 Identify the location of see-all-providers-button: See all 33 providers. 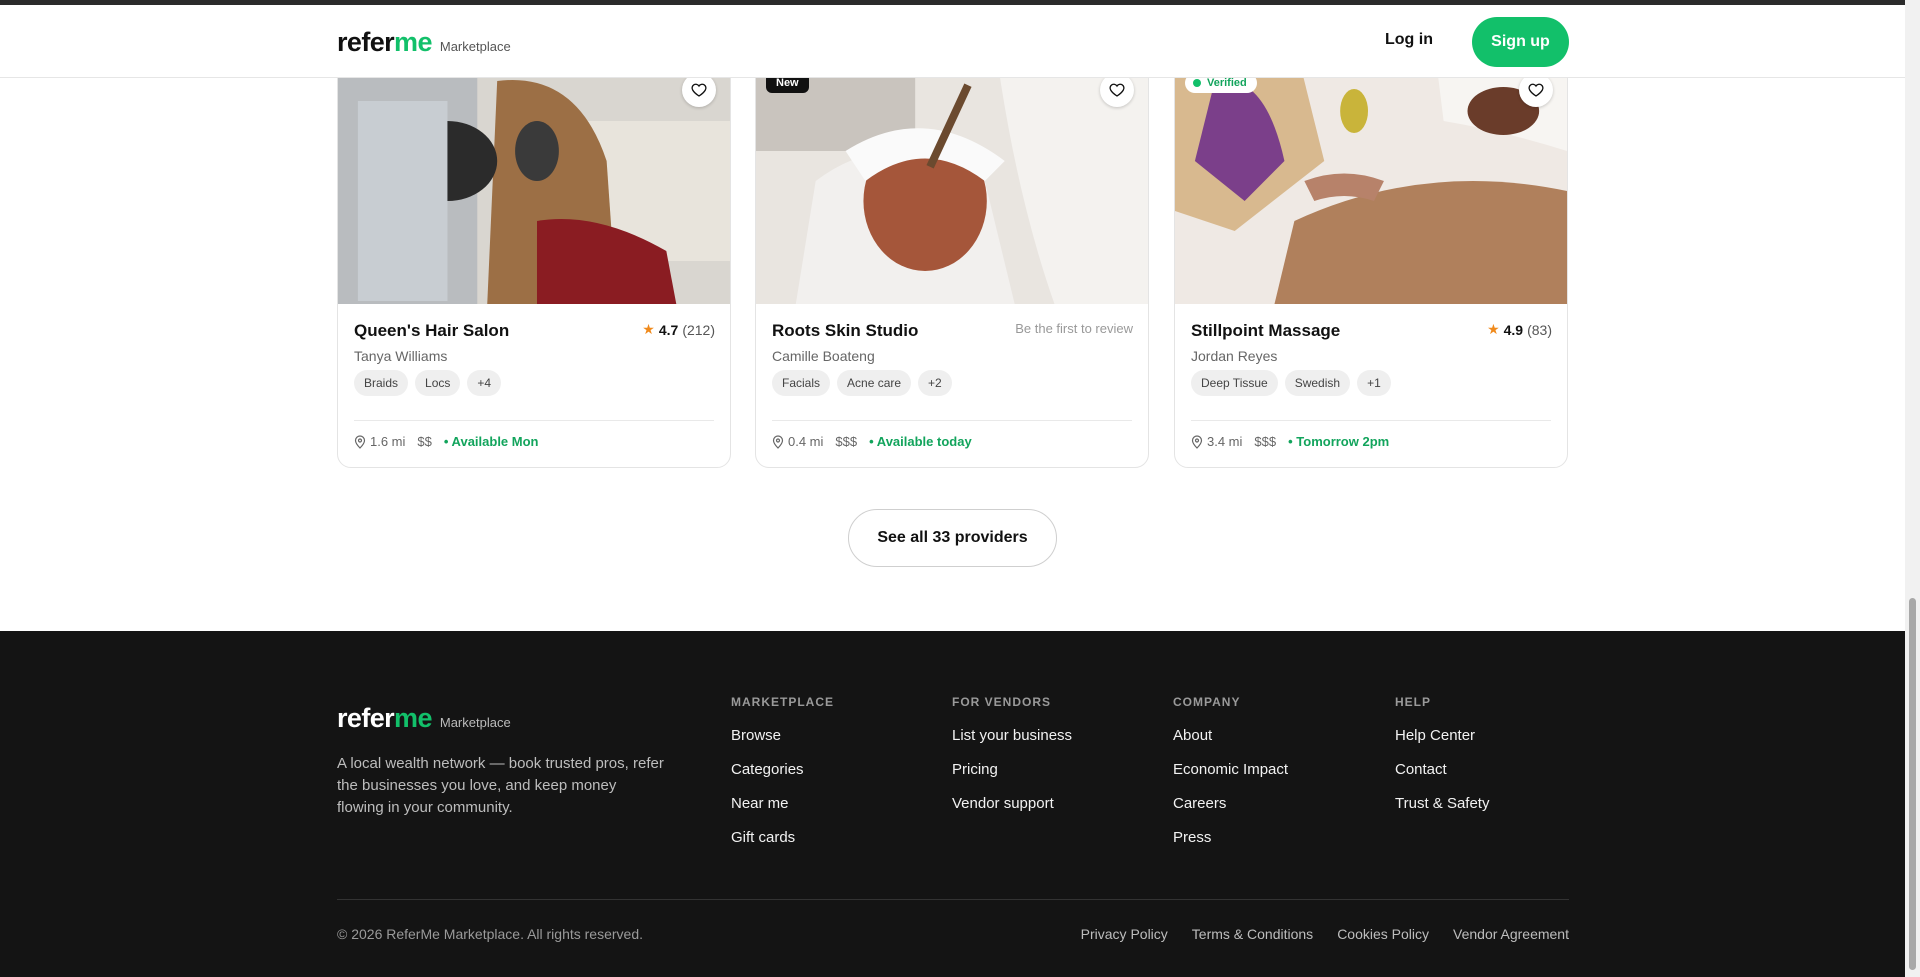
(952, 538).